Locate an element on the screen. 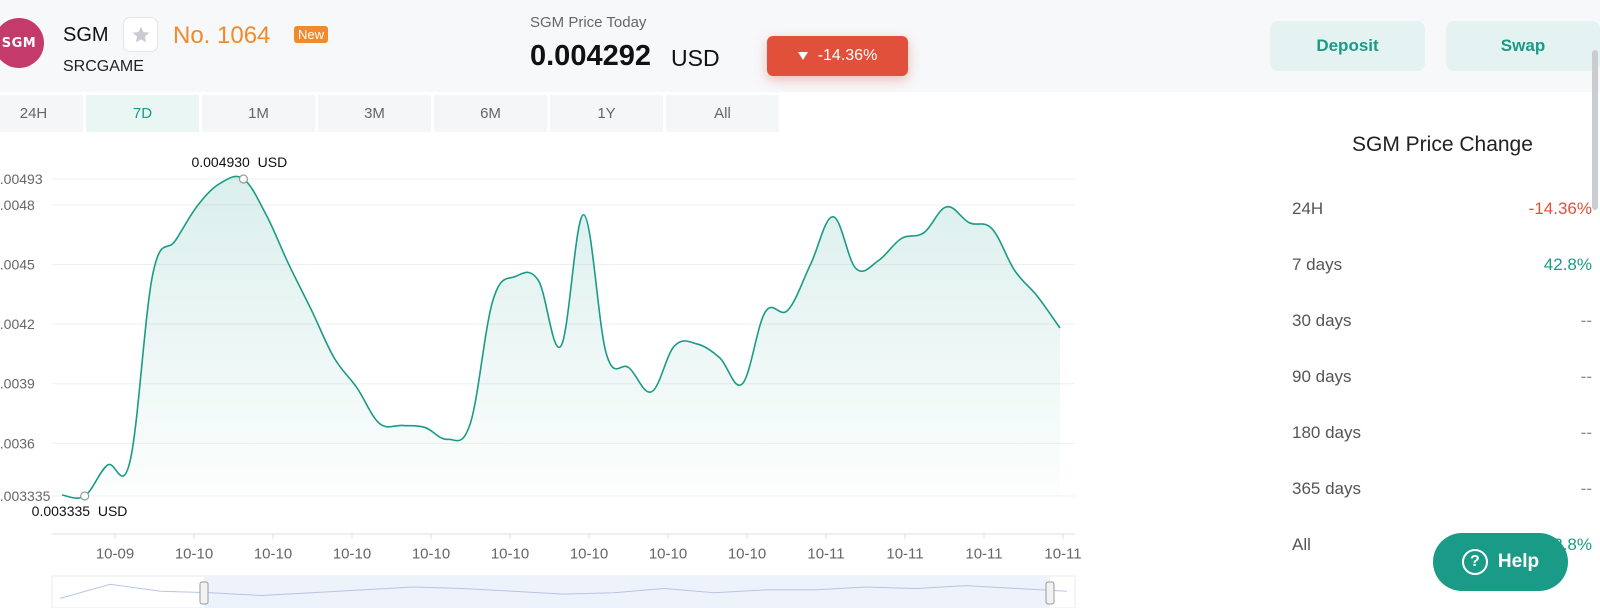 Image resolution: width=1600 pixels, height=608 pixels. timeframe-tabs: 24H 7D 1M 3M 6M 1Y All is located at coordinates (391, 113).